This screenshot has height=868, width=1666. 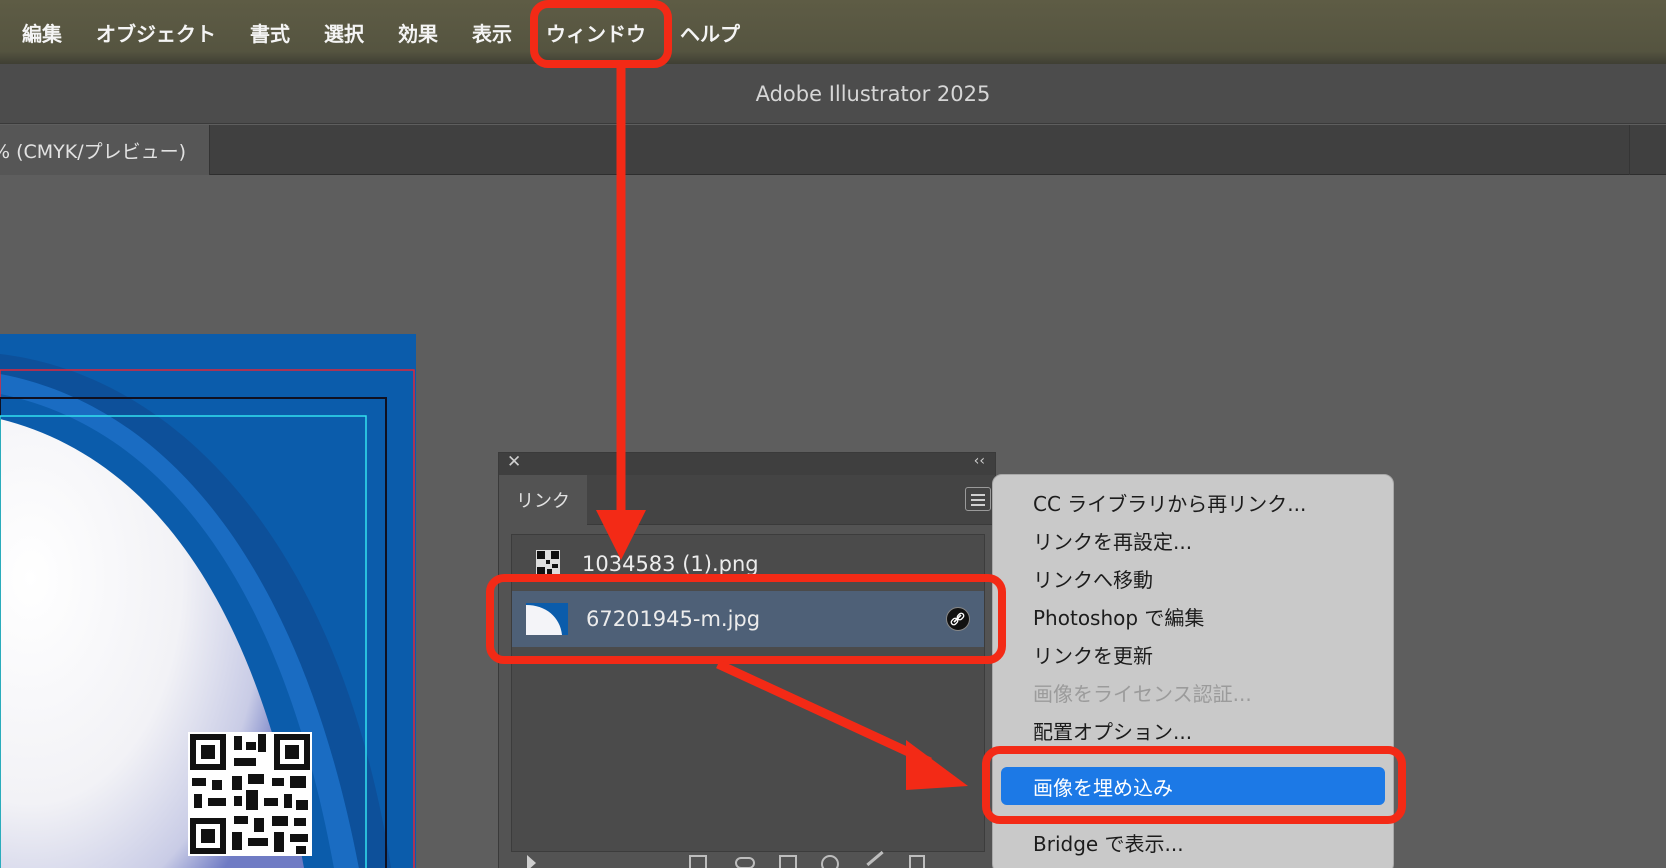 I want to click on app-title-bar: Adobe Illustrator 2025, so click(x=833, y=94).